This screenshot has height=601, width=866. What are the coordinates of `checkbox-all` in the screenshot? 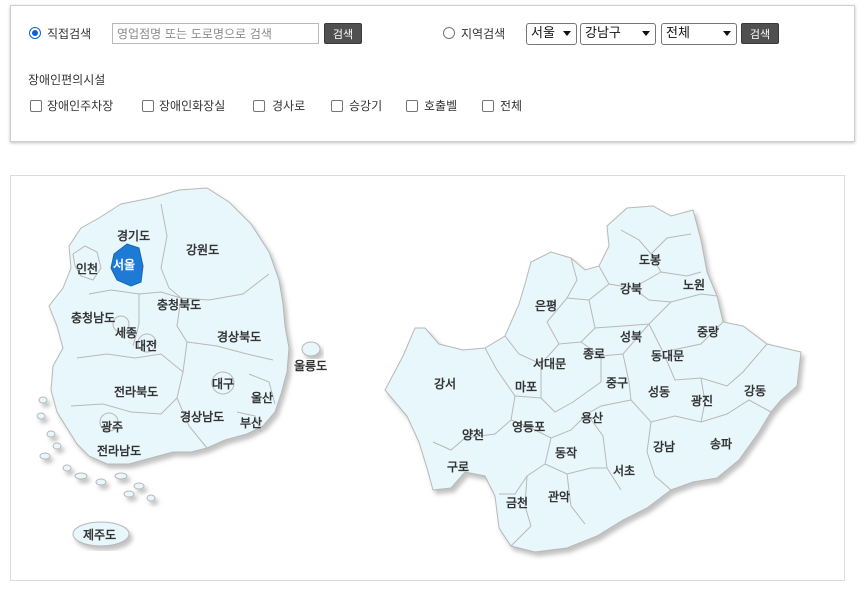 It's located at (488, 106).